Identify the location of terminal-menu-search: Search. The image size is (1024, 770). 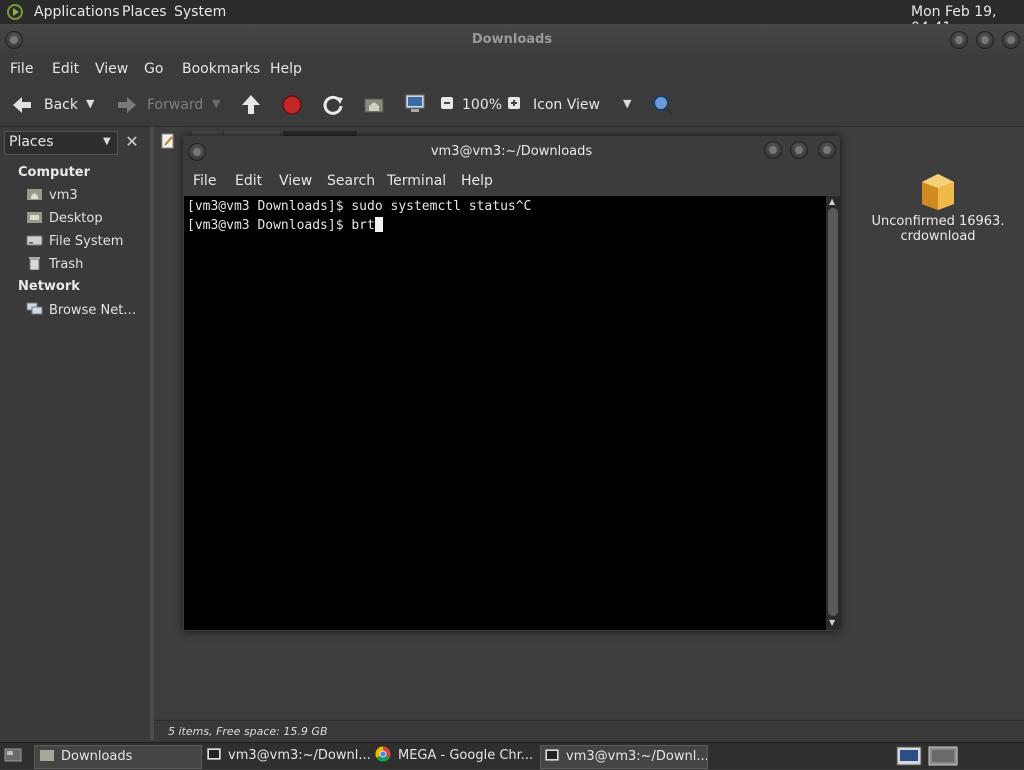
(351, 181).